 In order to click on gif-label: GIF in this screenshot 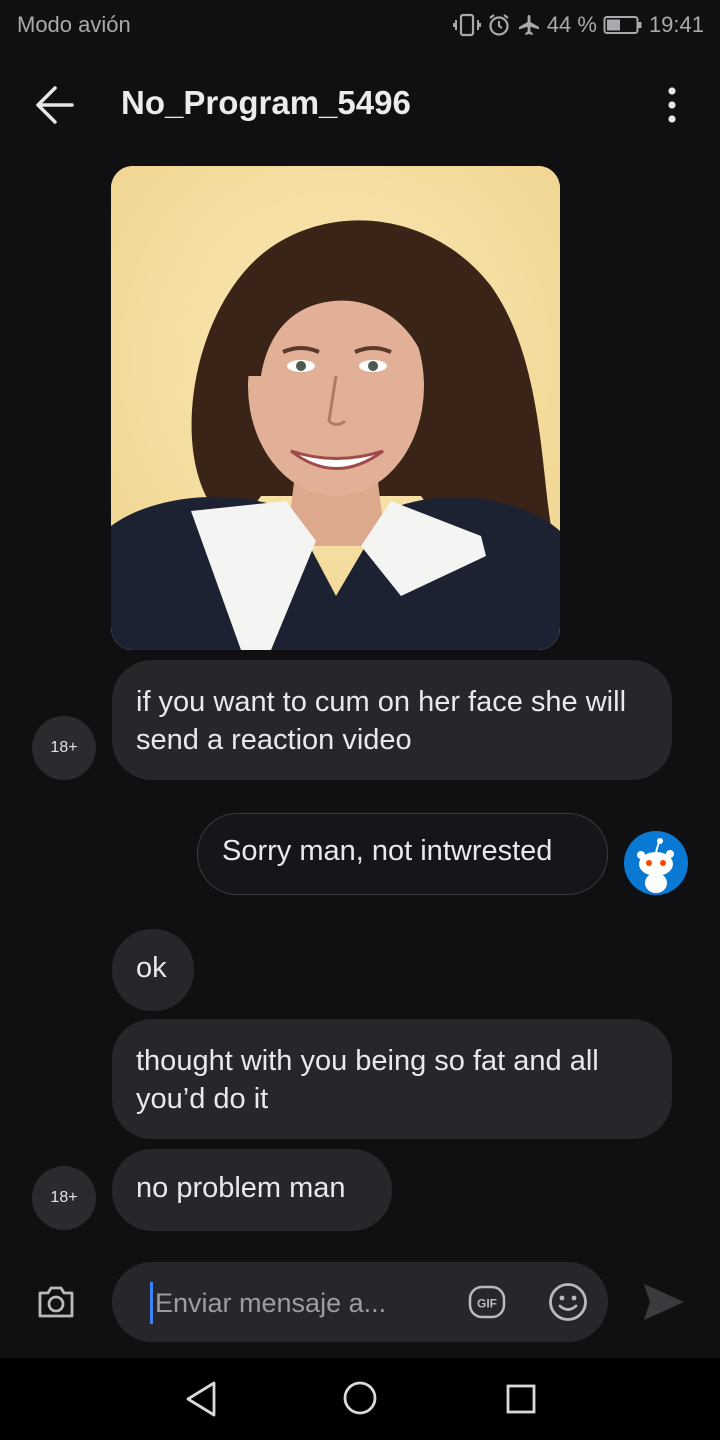, I will do `click(487, 1304)`.